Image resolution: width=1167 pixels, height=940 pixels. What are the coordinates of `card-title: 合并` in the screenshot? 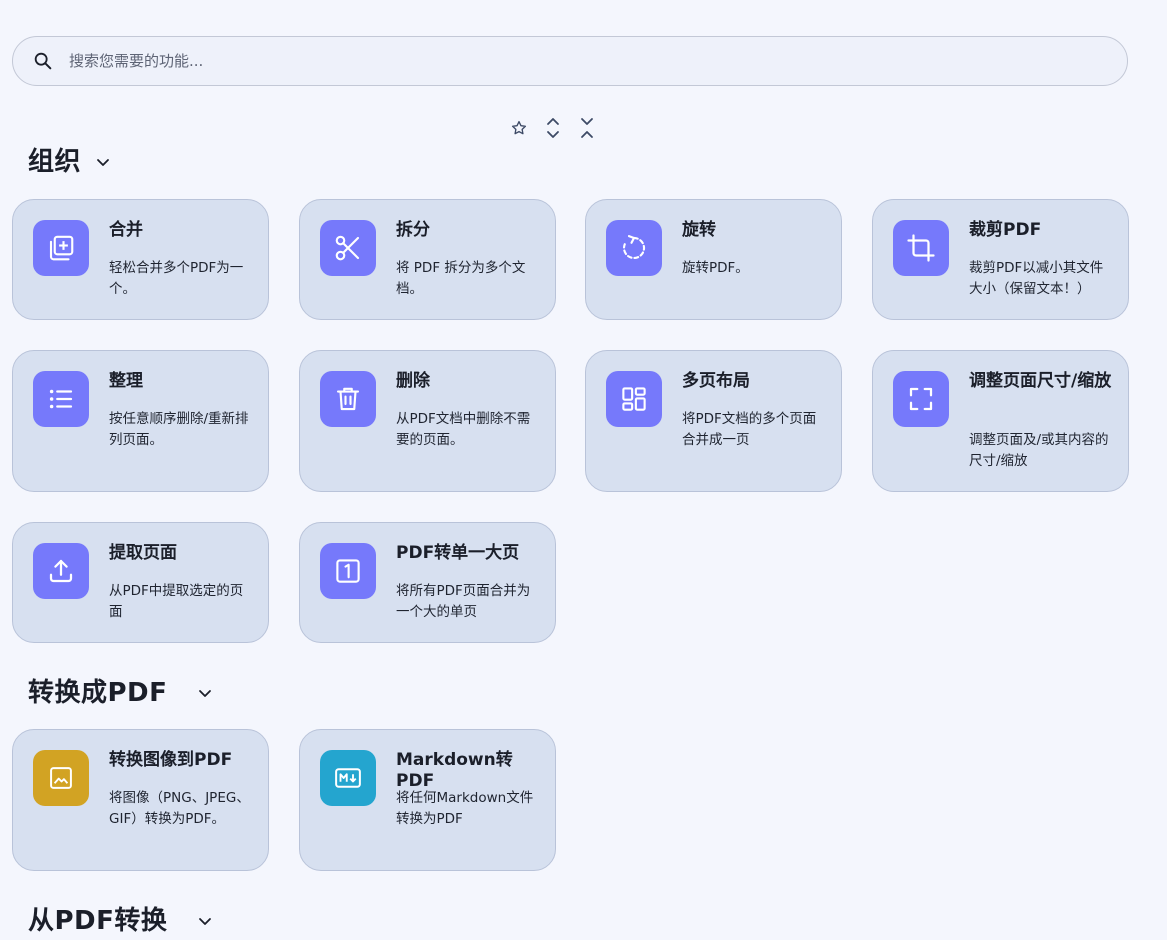 It's located at (126, 230).